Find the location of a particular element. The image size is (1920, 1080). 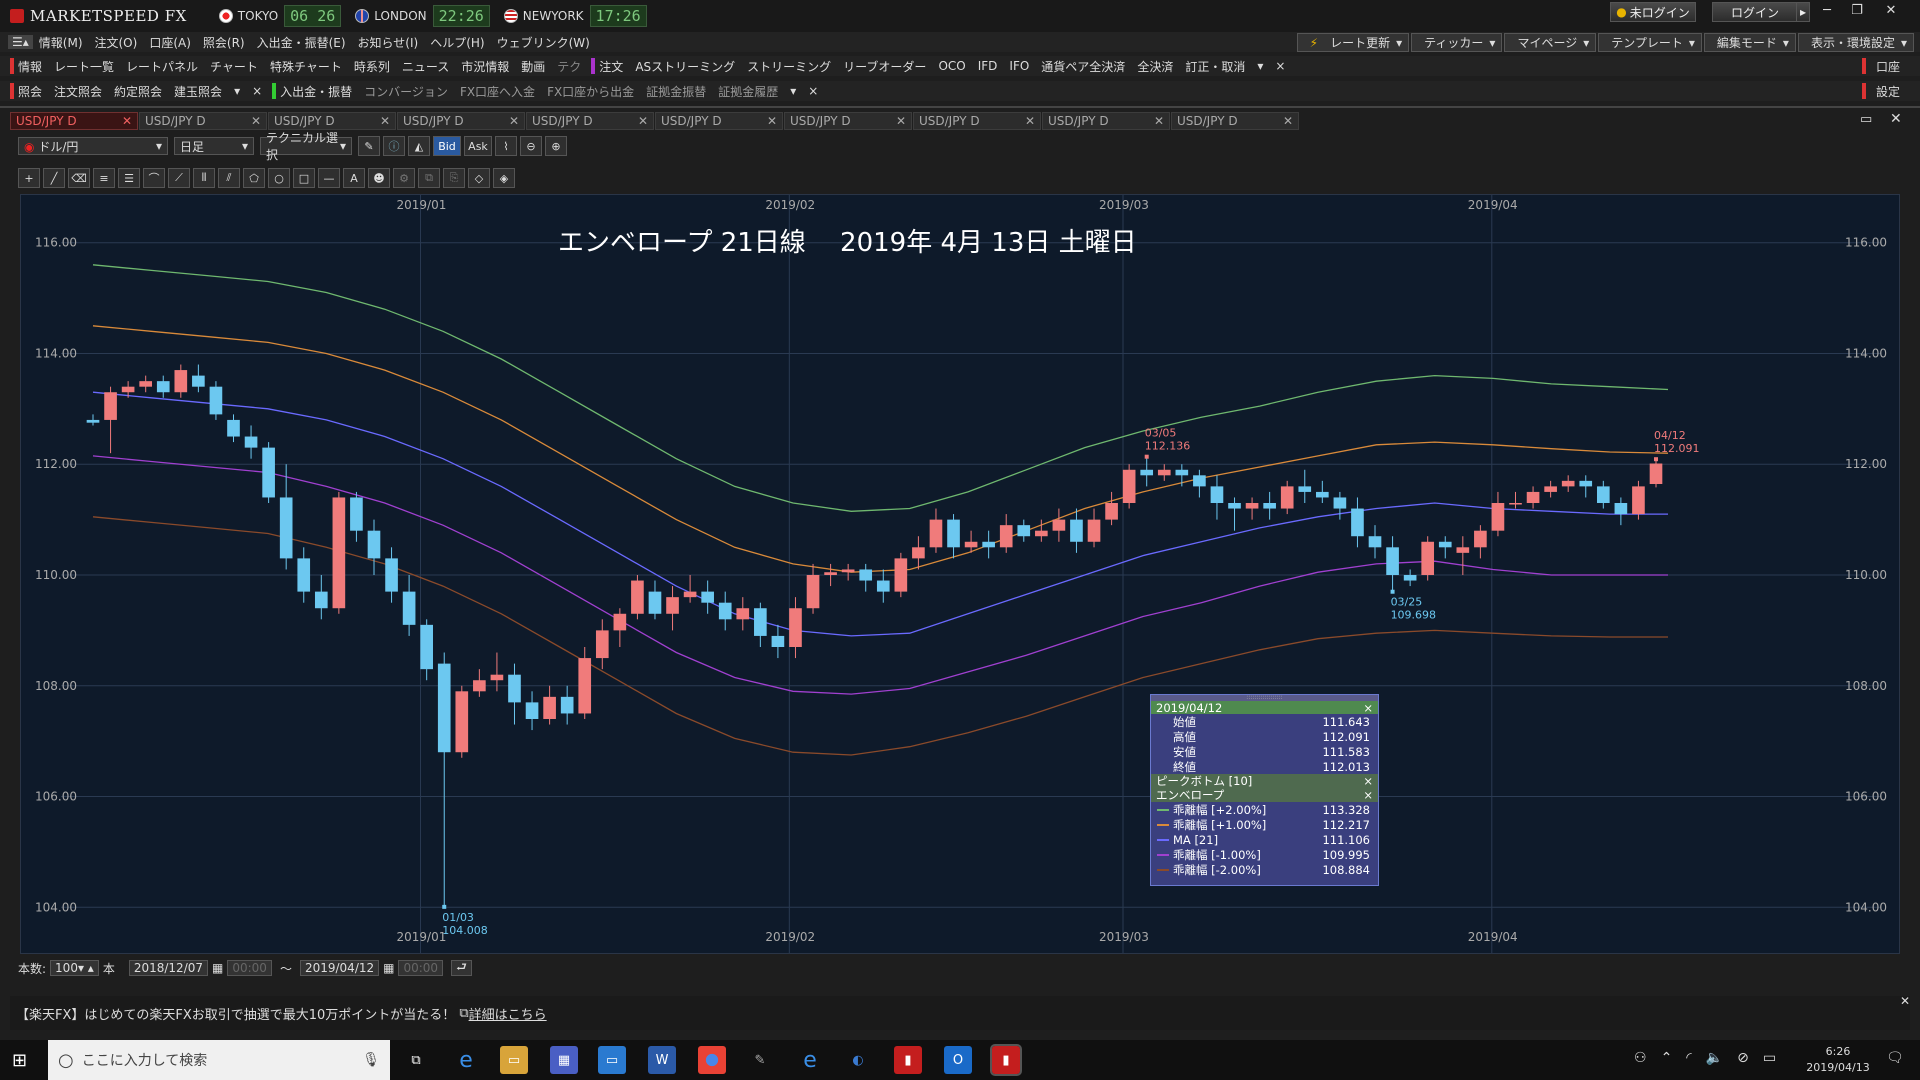

edit-mode-button: 編集モード ▾ is located at coordinates (1749, 42).